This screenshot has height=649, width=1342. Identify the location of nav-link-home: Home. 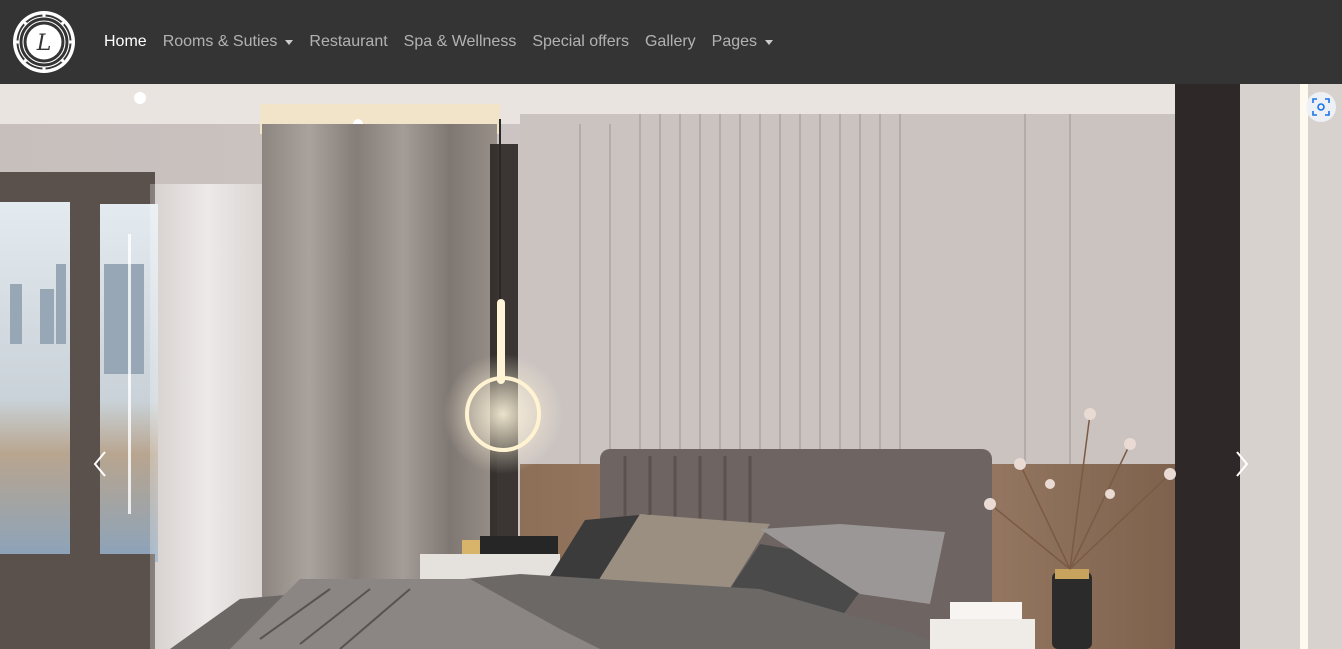
(125, 42).